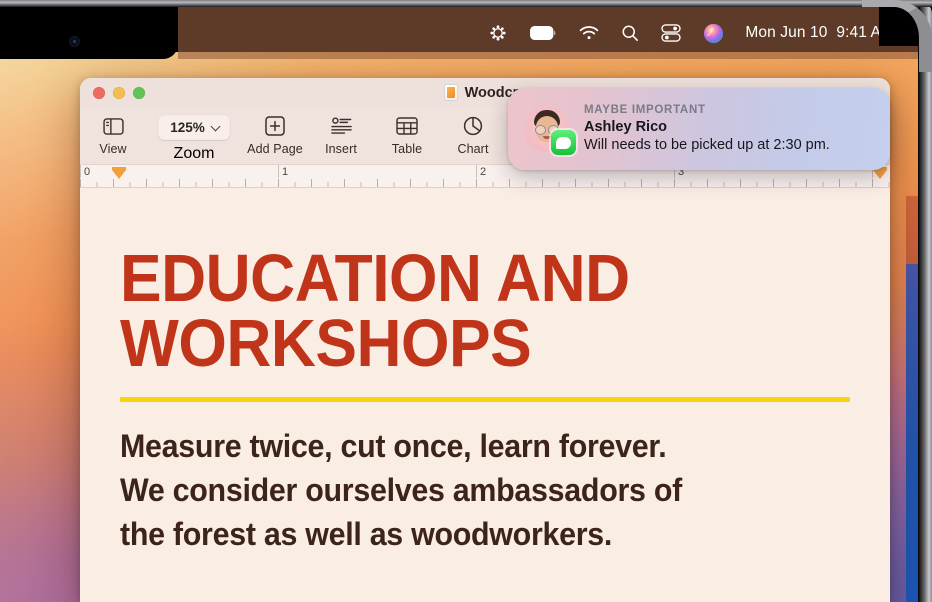 This screenshot has height=602, width=932. Describe the element at coordinates (543, 33) in the screenshot. I see `battery-icon` at that location.